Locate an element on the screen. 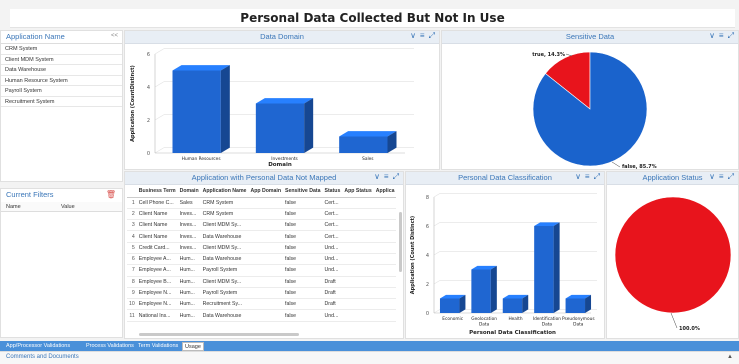 Image resolution: width=739 pixels, height=364 pixels. table-cell: false is located at coordinates (303, 225).